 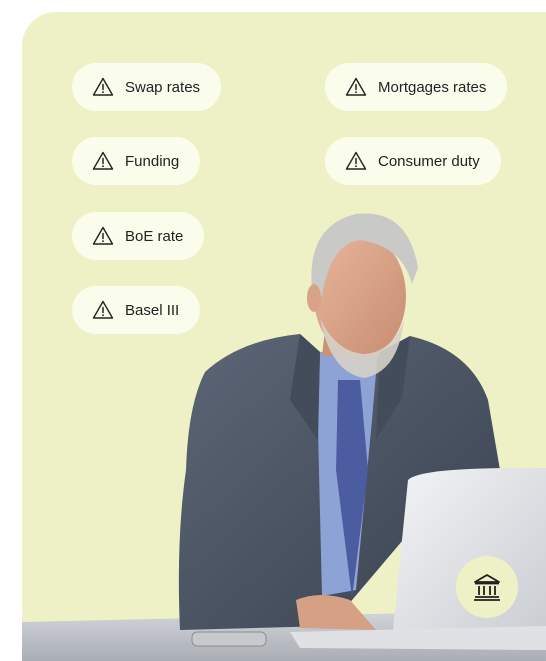 I want to click on alert-chip-boe-rate: BoE rate, so click(x=138, y=236).